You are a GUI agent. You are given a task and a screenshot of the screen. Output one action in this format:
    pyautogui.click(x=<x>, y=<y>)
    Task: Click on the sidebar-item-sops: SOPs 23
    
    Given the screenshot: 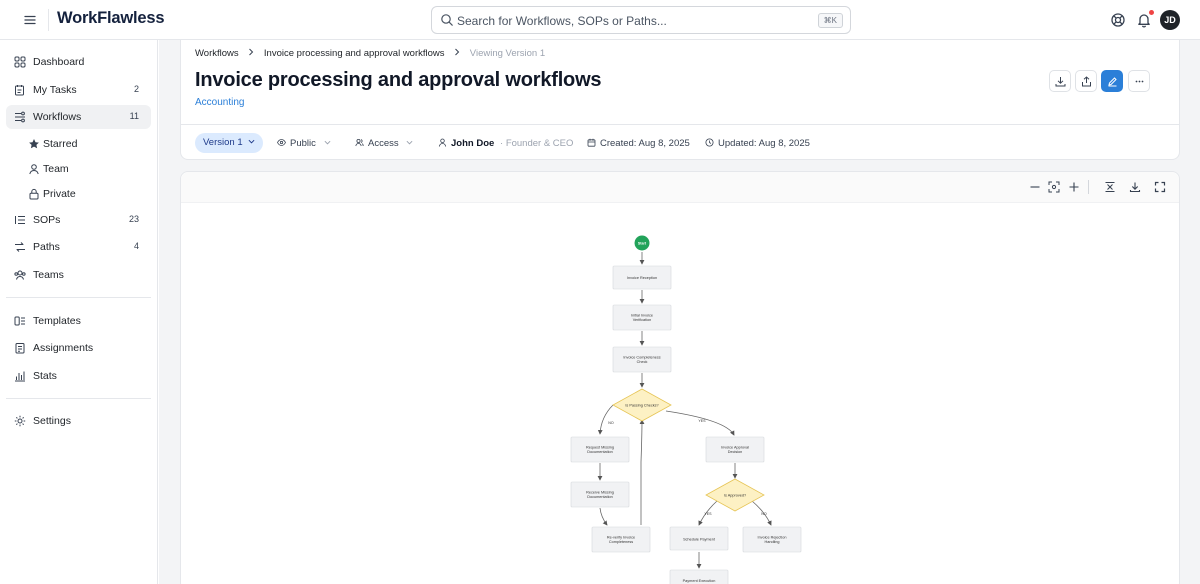 What is the action you would take?
    pyautogui.click(x=78, y=220)
    